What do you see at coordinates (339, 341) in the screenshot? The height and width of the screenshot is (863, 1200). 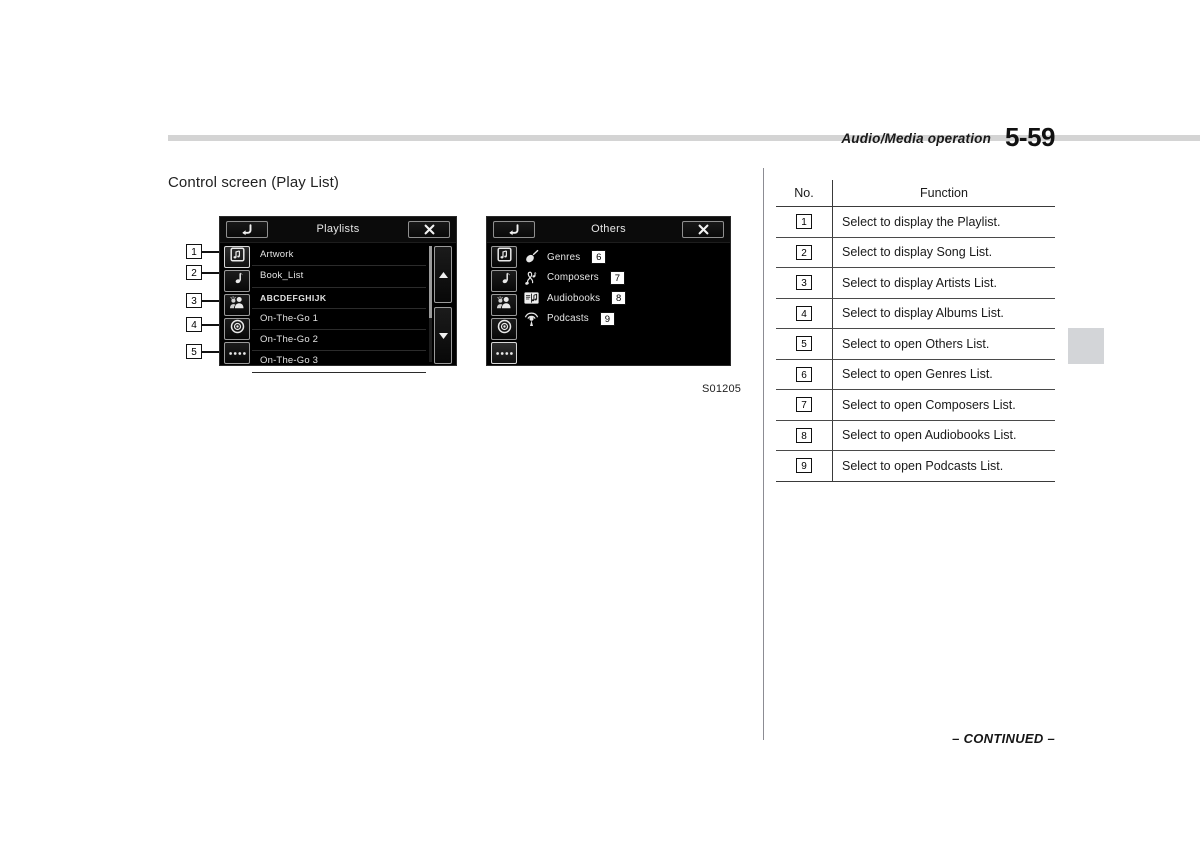 I see `list-item: On-The-Go 2` at bounding box center [339, 341].